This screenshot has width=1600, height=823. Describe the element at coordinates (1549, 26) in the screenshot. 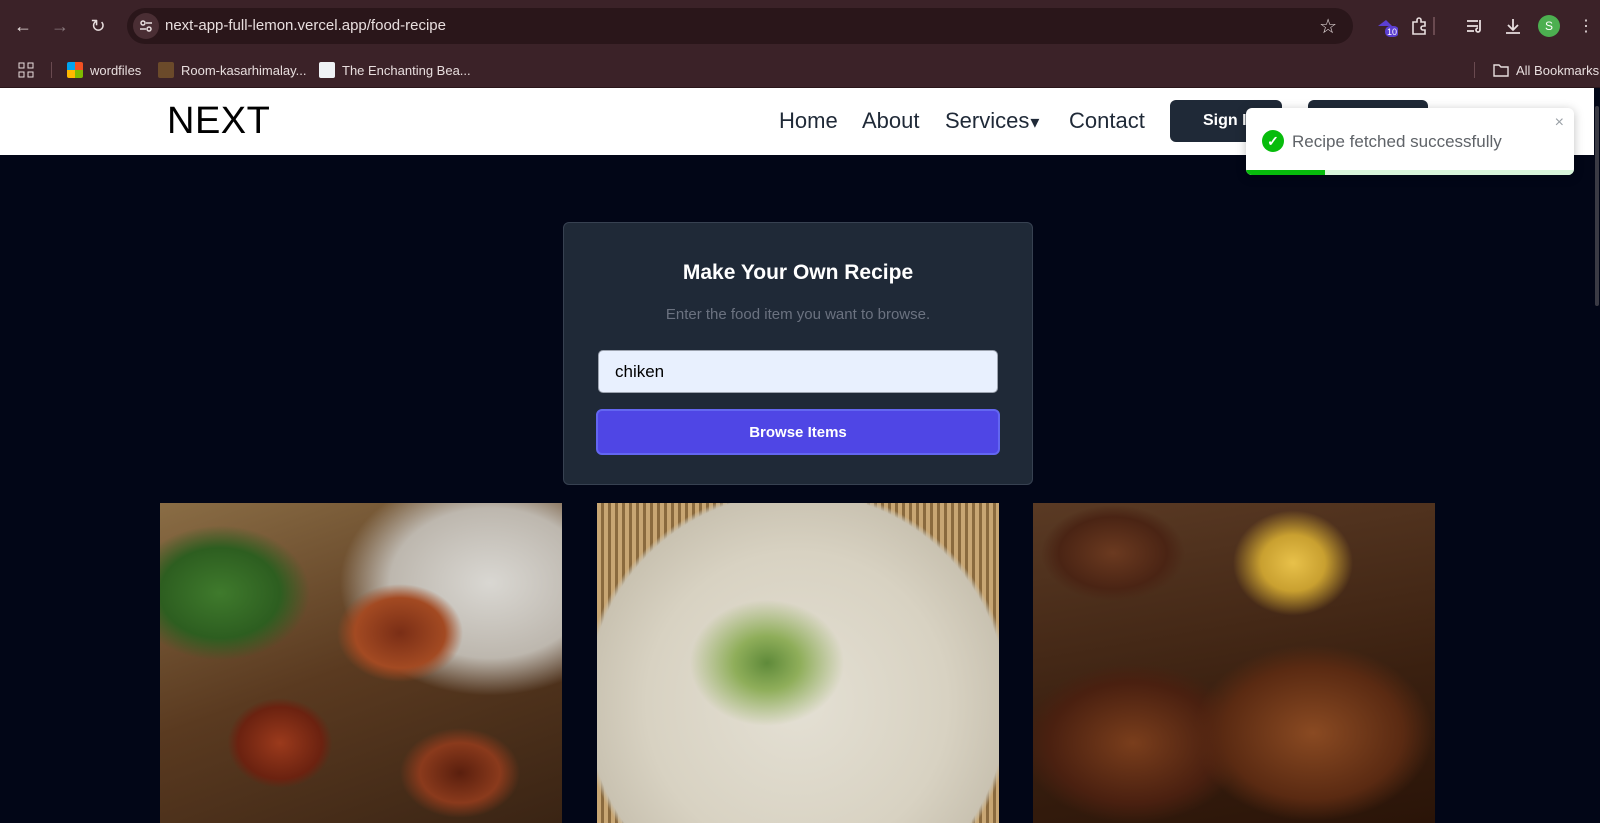

I see `profile-avatar: S` at that location.